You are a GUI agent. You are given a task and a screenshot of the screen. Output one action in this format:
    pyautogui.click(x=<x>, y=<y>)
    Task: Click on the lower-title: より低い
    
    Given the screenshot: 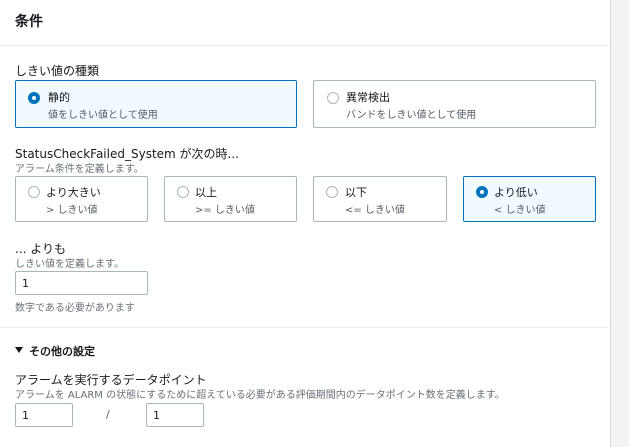 What is the action you would take?
    pyautogui.click(x=516, y=192)
    